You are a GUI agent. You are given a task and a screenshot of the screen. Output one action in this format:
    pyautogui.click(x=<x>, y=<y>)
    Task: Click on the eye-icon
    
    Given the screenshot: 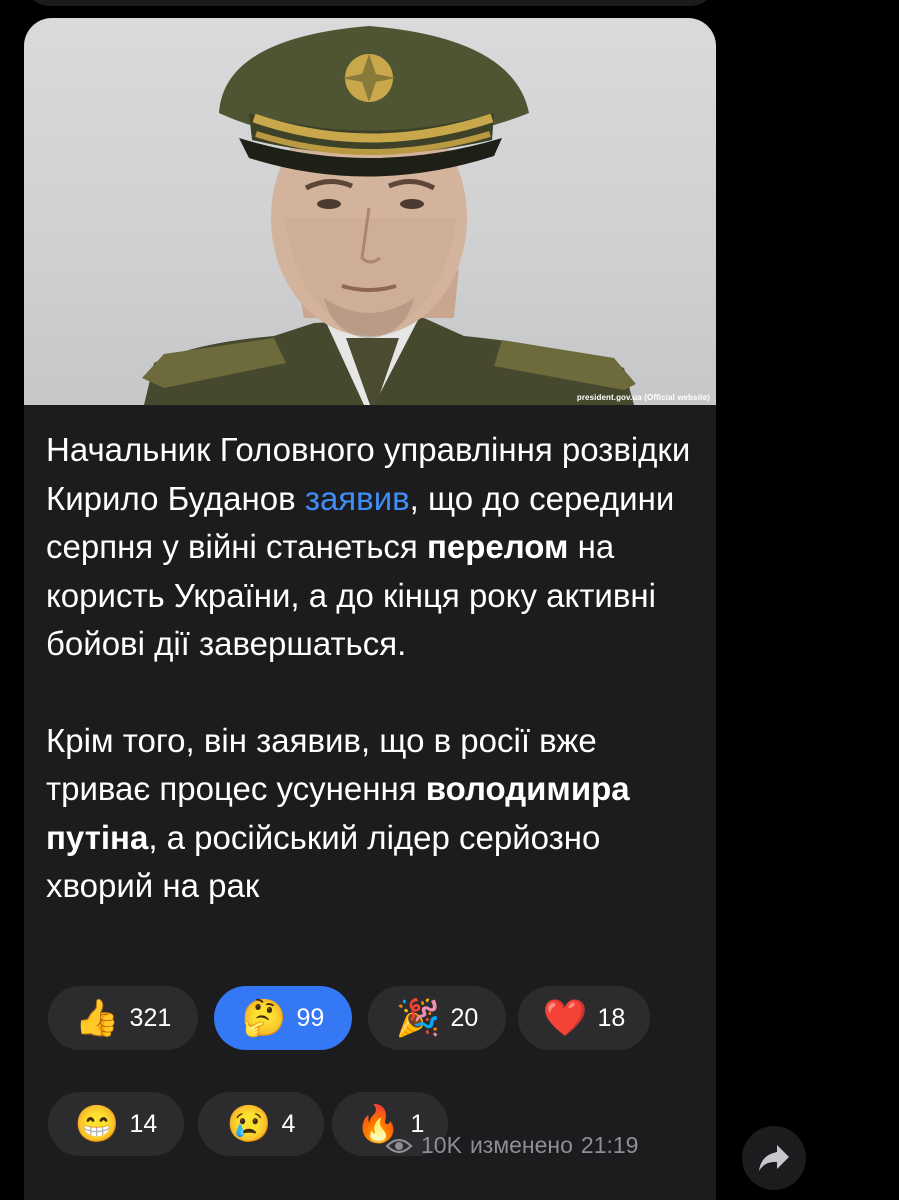 What is the action you would take?
    pyautogui.click(x=399, y=1145)
    